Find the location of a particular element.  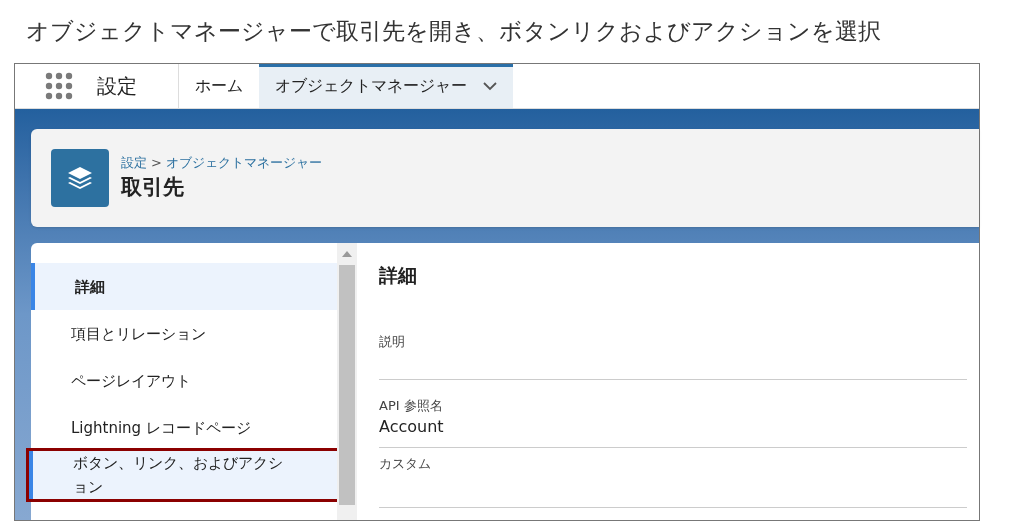

sidebar-item: 詳細 is located at coordinates (184, 286).